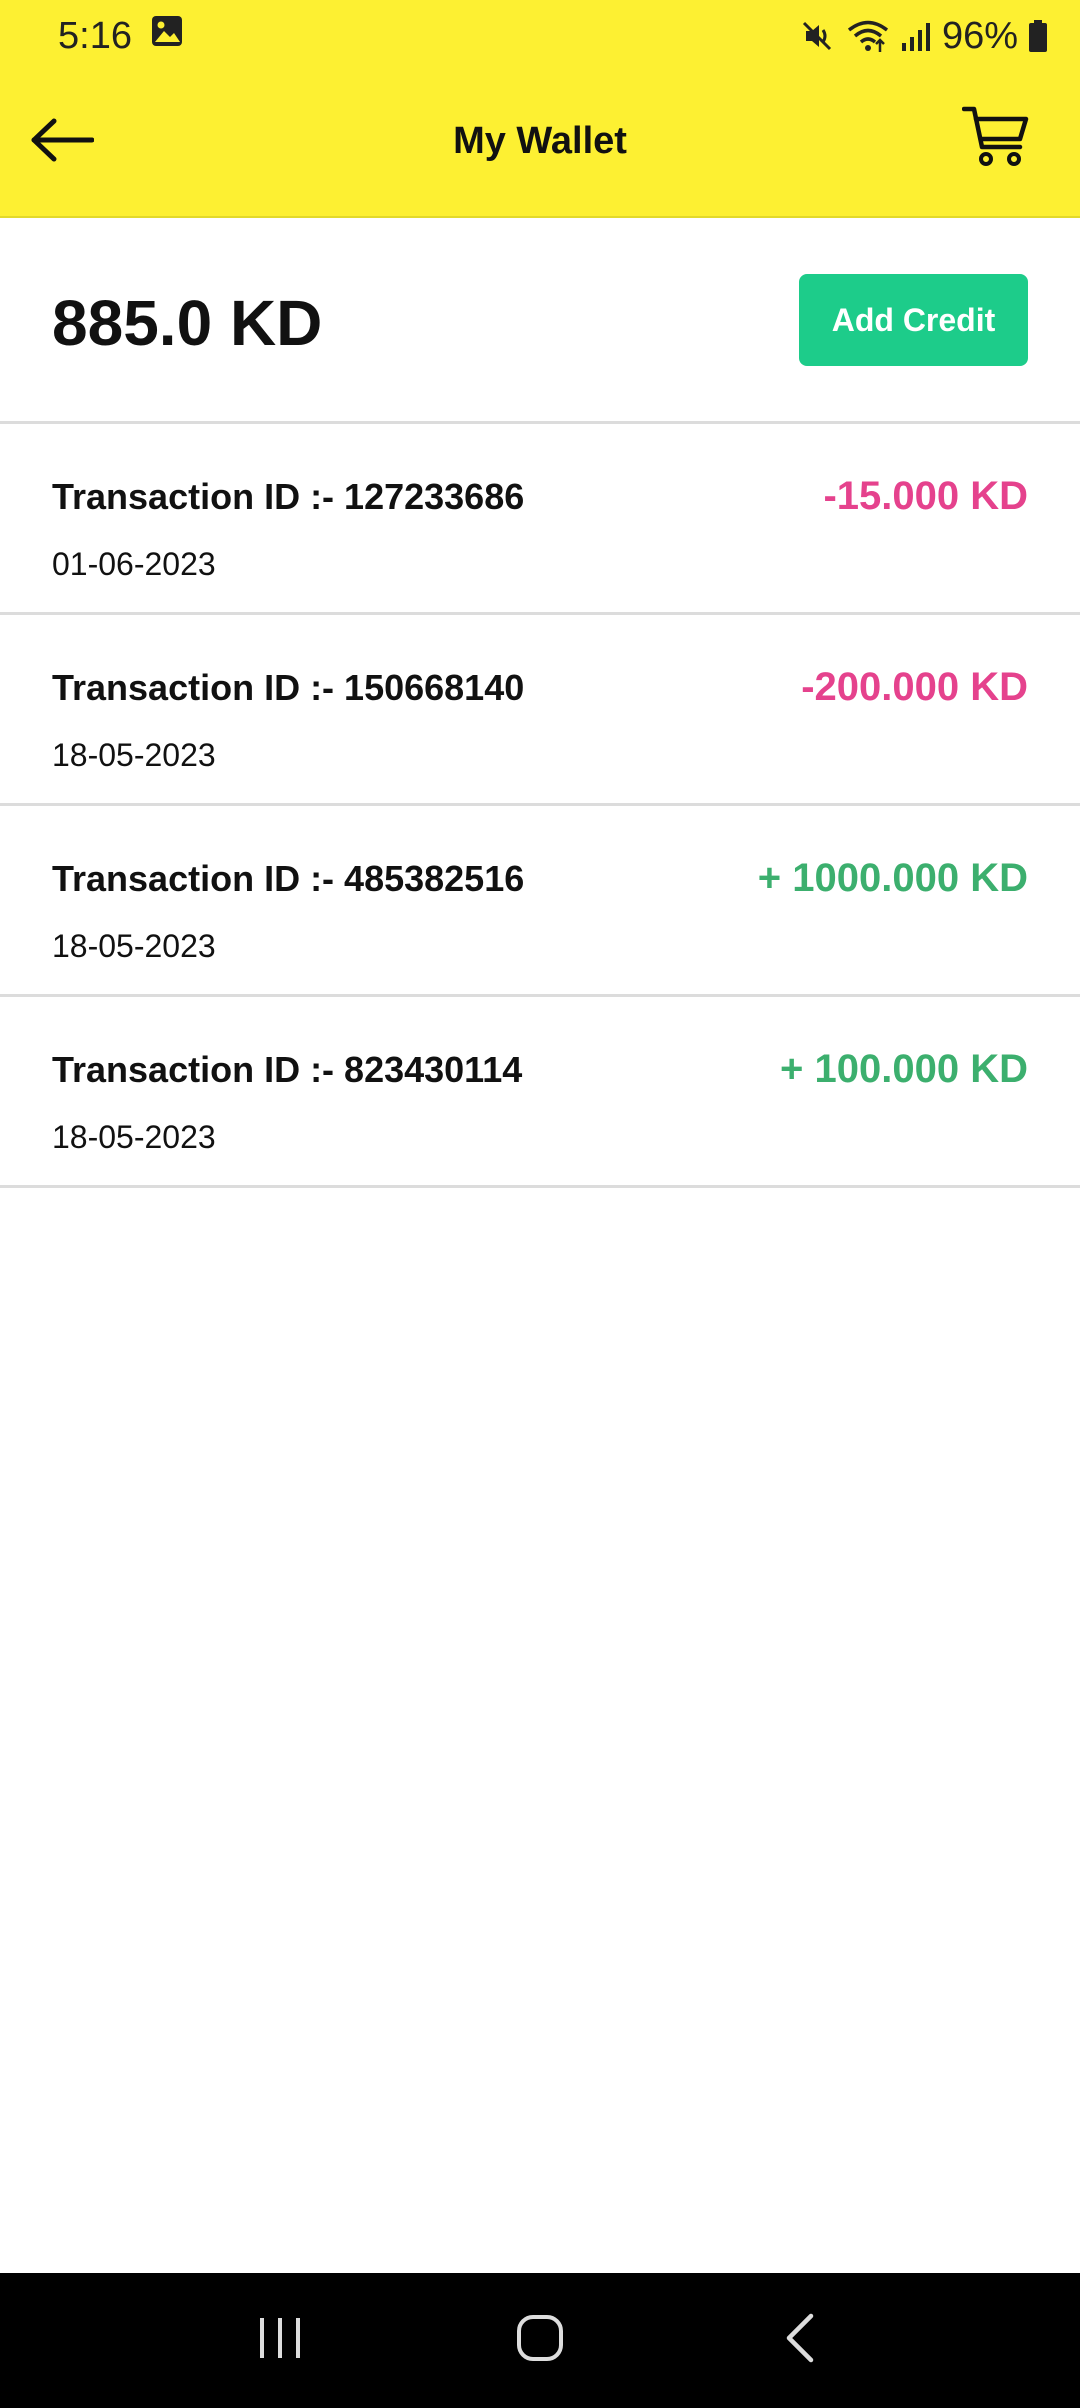 The height and width of the screenshot is (2408, 1080). I want to click on system-nav-bar, so click(540, 2340).